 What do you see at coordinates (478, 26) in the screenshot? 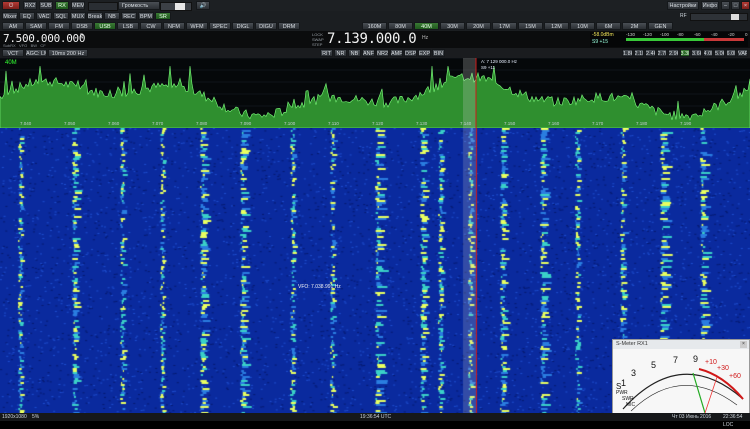
I see `band-button-20m: 20M` at bounding box center [478, 26].